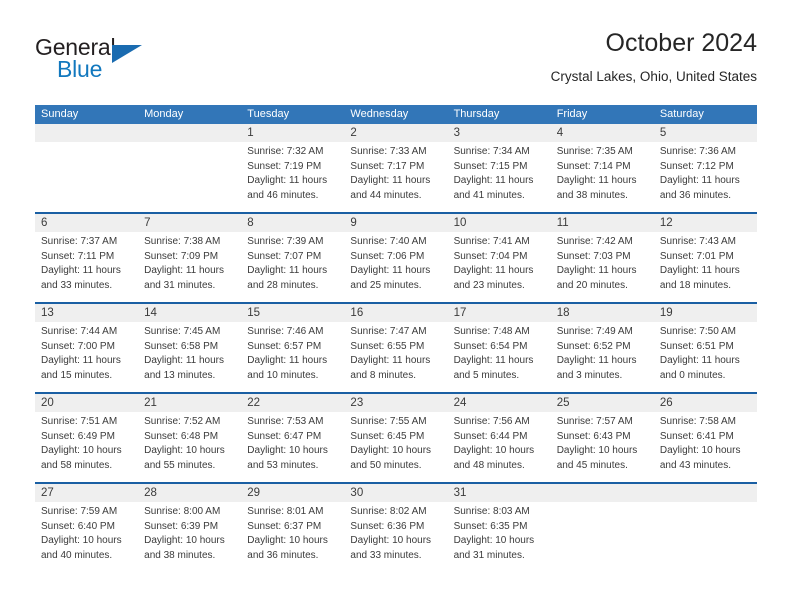 The width and height of the screenshot is (792, 612). I want to click on daylight-line-2: and 41 minutes., so click(489, 195).